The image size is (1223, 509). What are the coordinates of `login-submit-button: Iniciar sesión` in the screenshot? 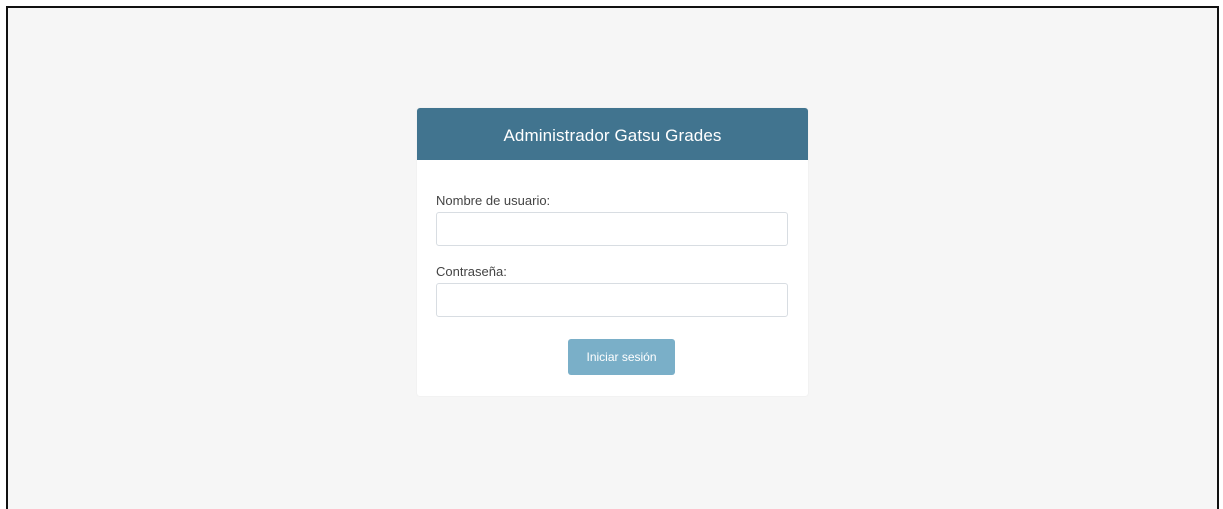 It's located at (621, 357).